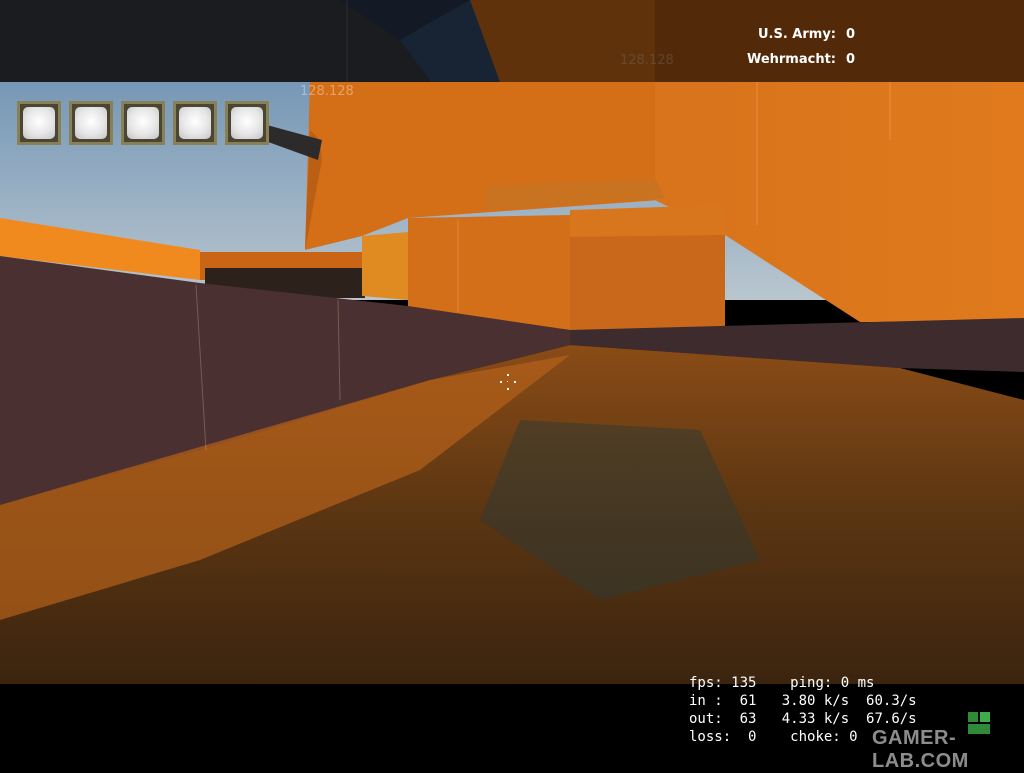 The width and height of the screenshot is (1024, 773). Describe the element at coordinates (748, 701) in the screenshot. I see `in-count: 61` at that location.